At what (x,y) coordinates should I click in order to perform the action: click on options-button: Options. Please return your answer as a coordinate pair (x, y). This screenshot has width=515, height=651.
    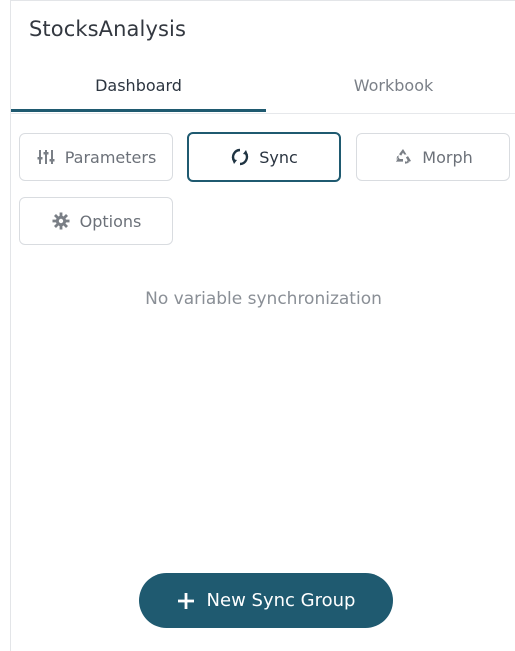
    Looking at the image, I should click on (96, 221).